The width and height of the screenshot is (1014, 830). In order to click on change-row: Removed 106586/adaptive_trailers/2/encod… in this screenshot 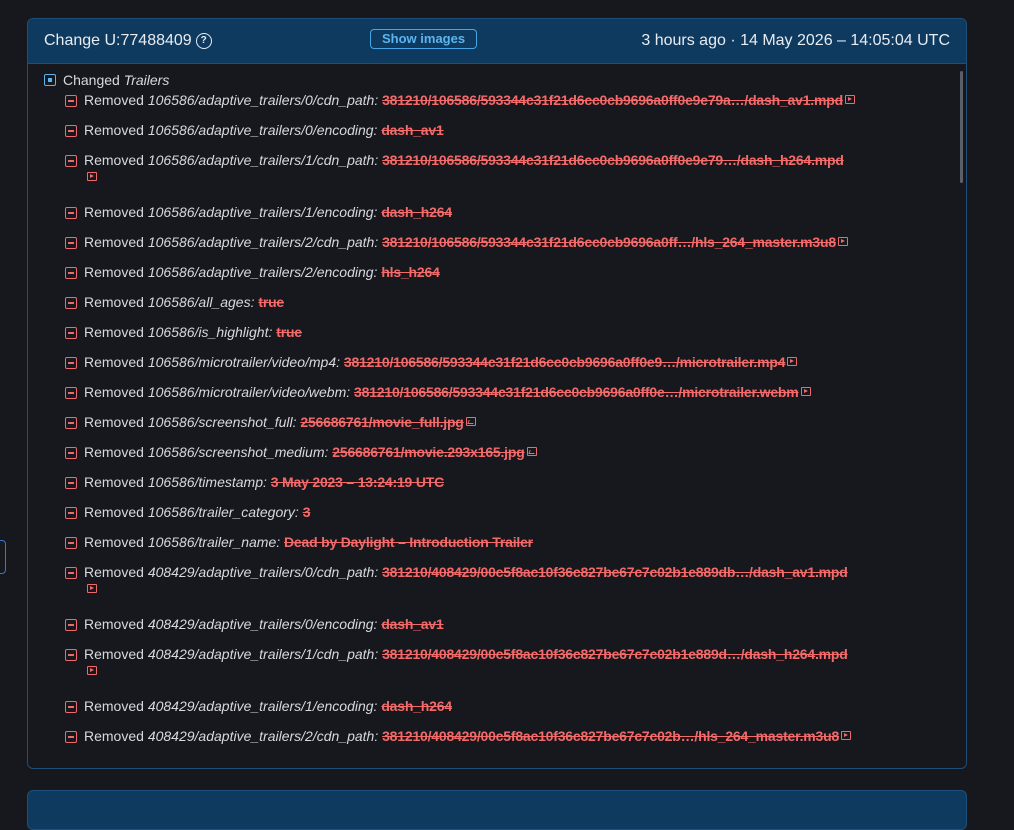, I will do `click(505, 272)`.